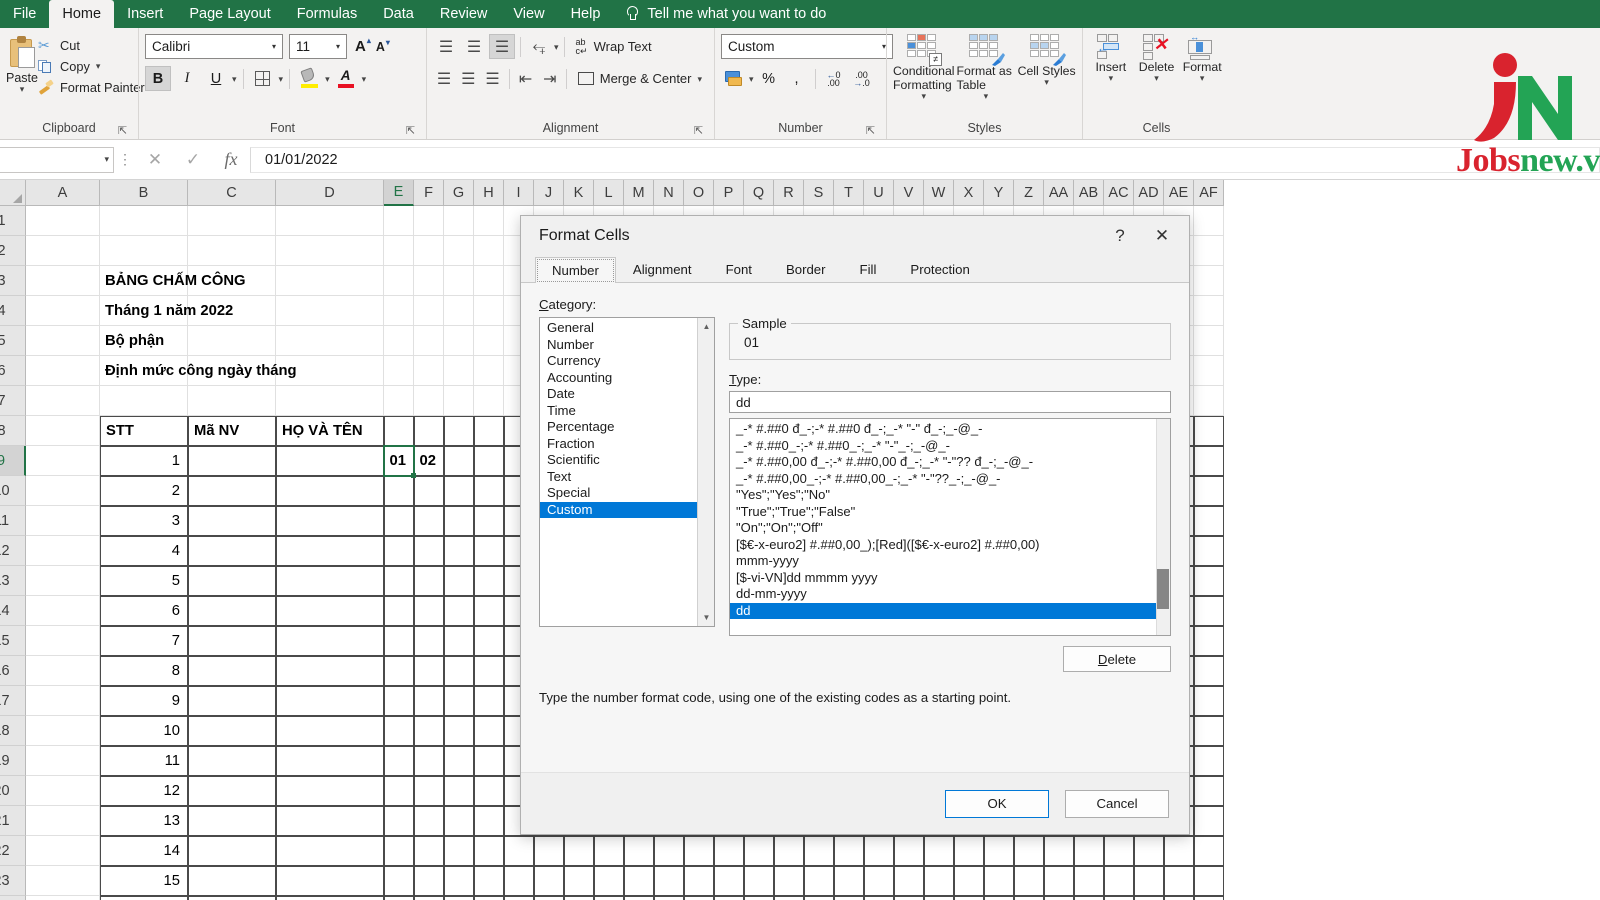  Describe the element at coordinates (429, 461) in the screenshot. I see `cell-F9: 02` at that location.